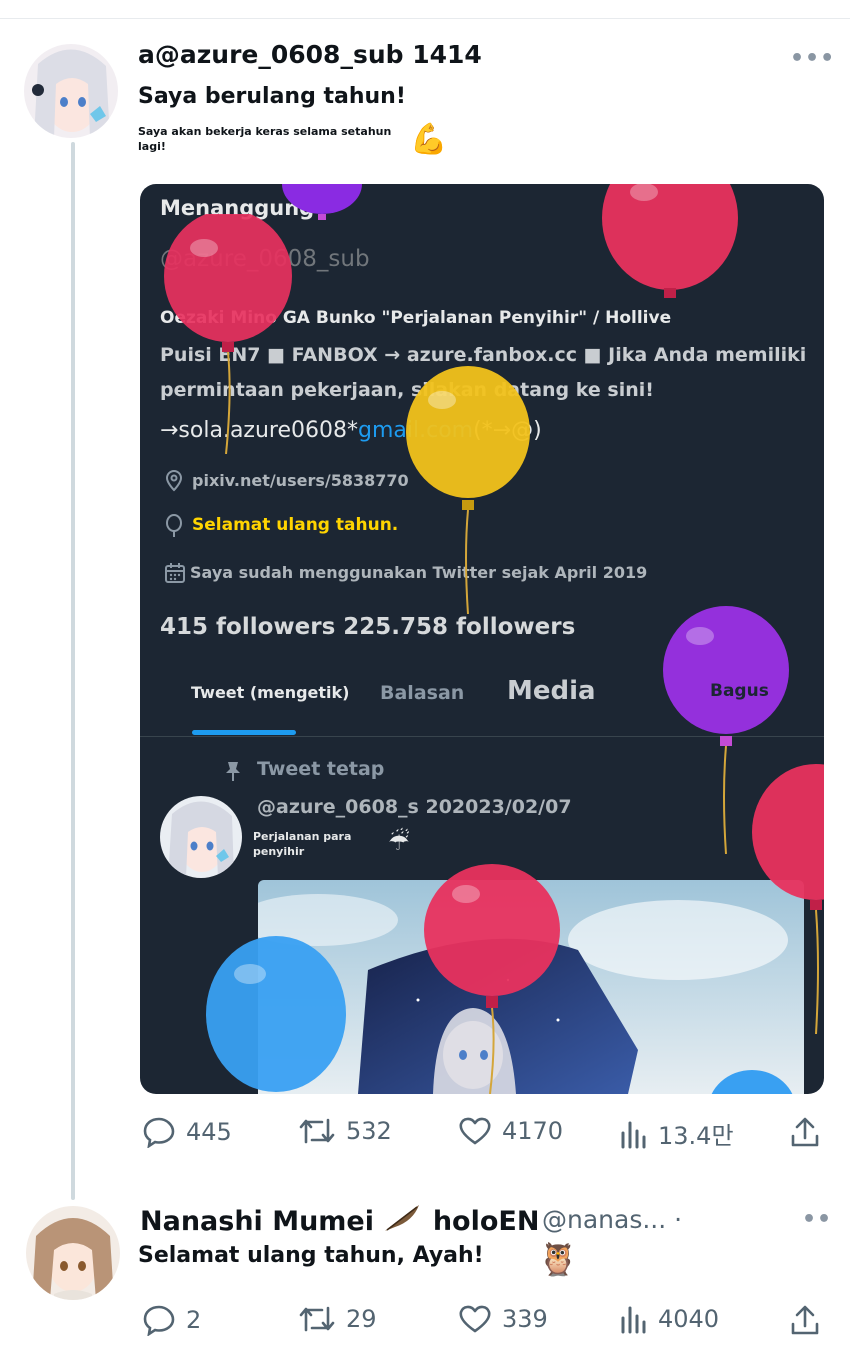 Image resolution: width=850 pixels, height=1357 pixels. What do you see at coordinates (201, 837) in the screenshot?
I see `pinned-avatar` at bounding box center [201, 837].